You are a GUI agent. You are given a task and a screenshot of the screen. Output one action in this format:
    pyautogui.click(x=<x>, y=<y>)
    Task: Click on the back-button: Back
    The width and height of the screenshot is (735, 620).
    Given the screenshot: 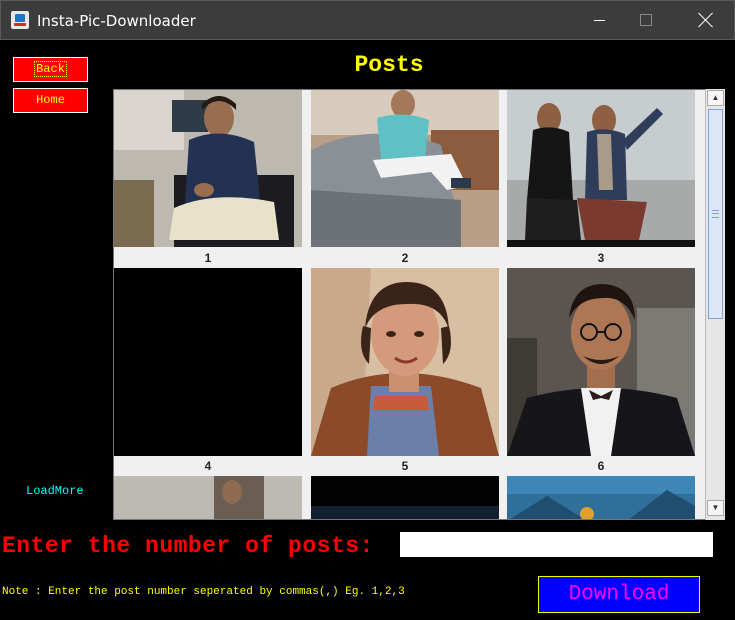 What is the action you would take?
    pyautogui.click(x=50, y=69)
    